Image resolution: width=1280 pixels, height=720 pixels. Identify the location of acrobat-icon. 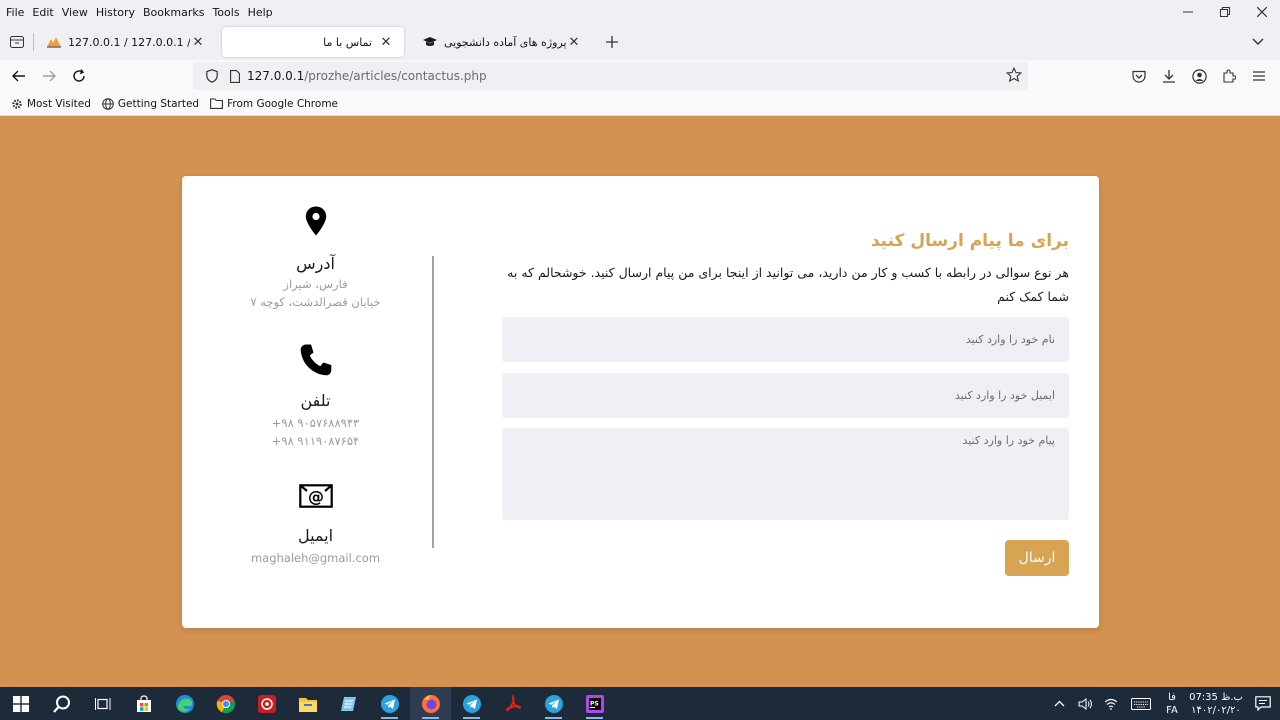
(513, 702).